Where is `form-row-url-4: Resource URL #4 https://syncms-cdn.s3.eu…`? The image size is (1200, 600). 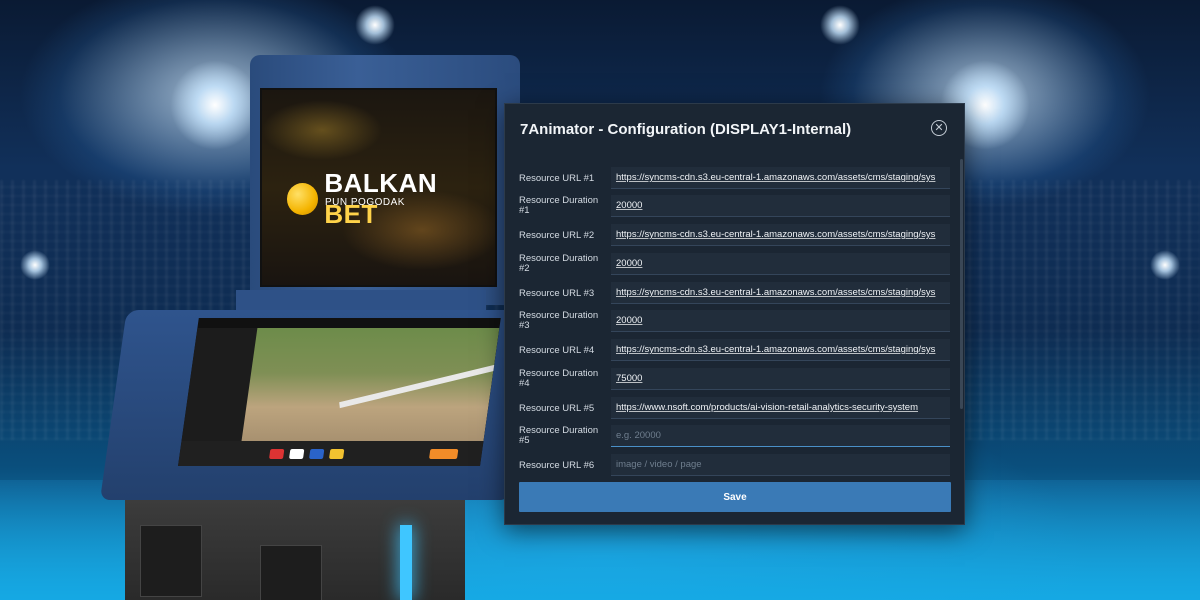 form-row-url-4: Resource URL #4 https://syncms-cdn.s3.eu… is located at coordinates (735, 351).